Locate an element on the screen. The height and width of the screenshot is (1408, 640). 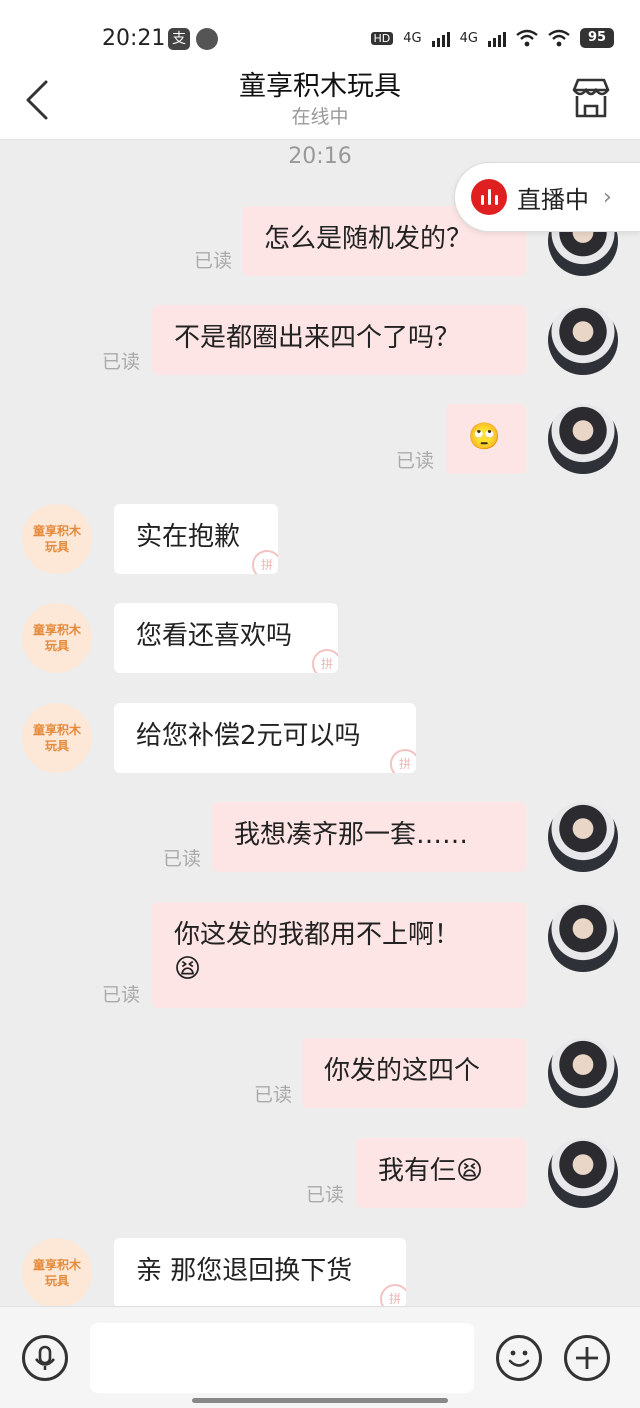
live-icon is located at coordinates (489, 197).